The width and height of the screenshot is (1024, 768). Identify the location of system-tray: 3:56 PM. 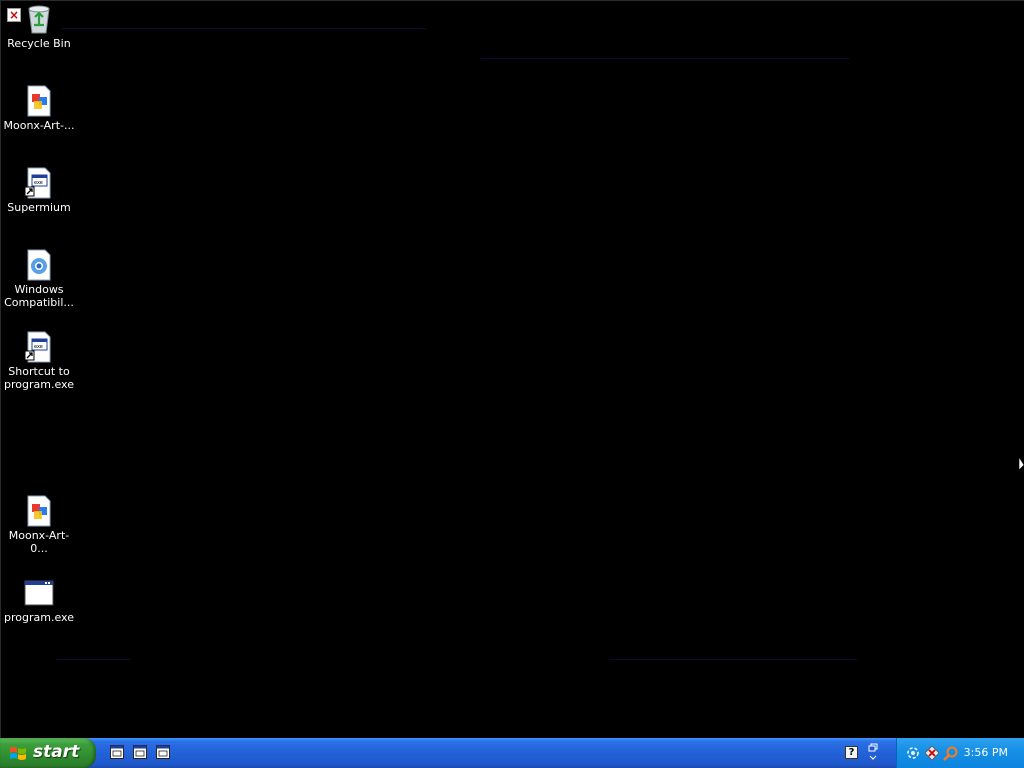
(960, 753).